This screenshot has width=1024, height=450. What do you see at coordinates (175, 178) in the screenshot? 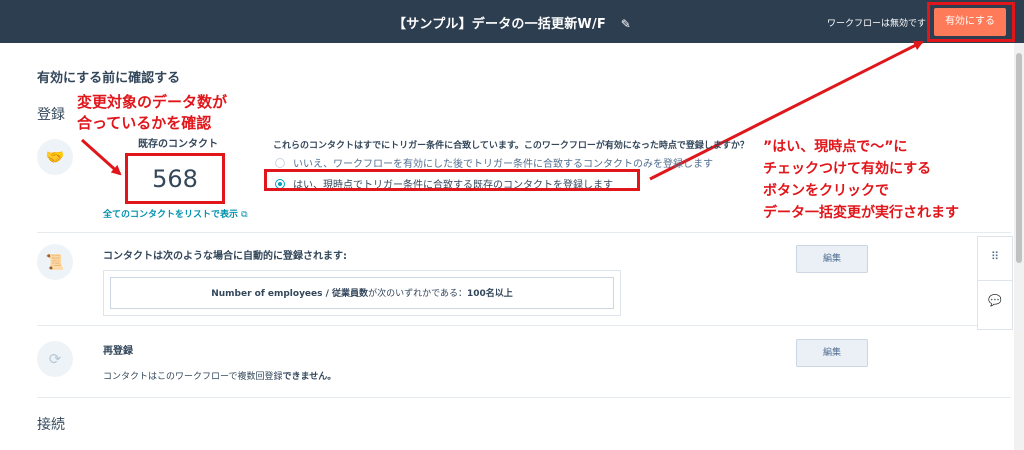
I see `count-highlight` at bounding box center [175, 178].